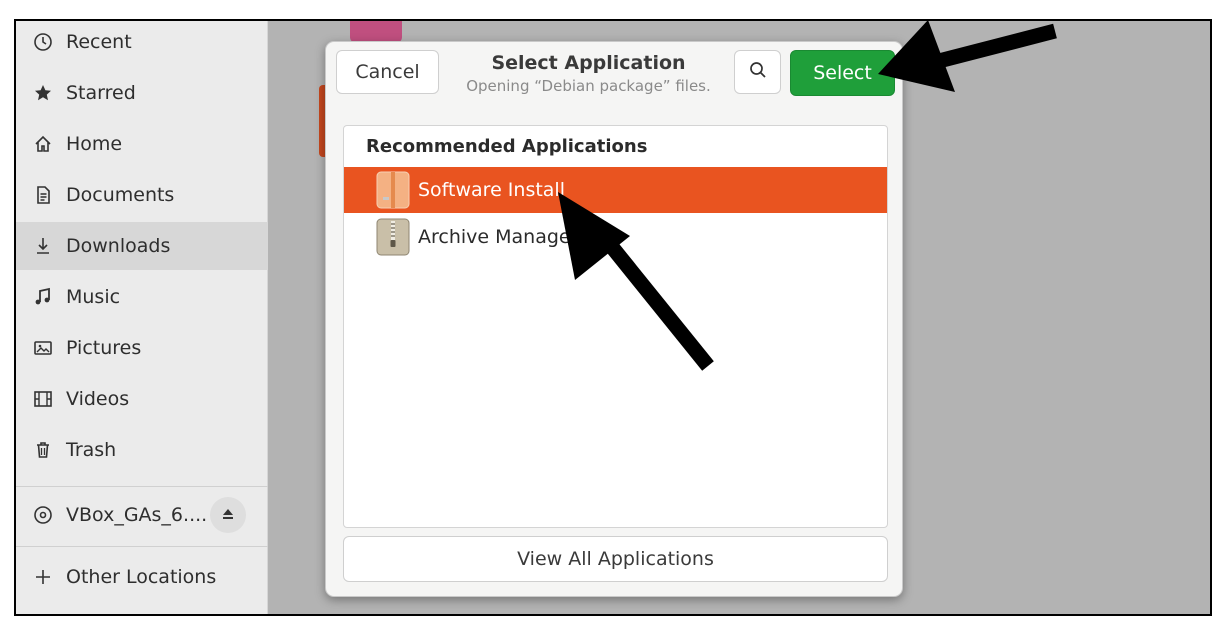 The height and width of the screenshot is (632, 1229). Describe the element at coordinates (376, 32) in the screenshot. I see `background-folder-icon` at that location.